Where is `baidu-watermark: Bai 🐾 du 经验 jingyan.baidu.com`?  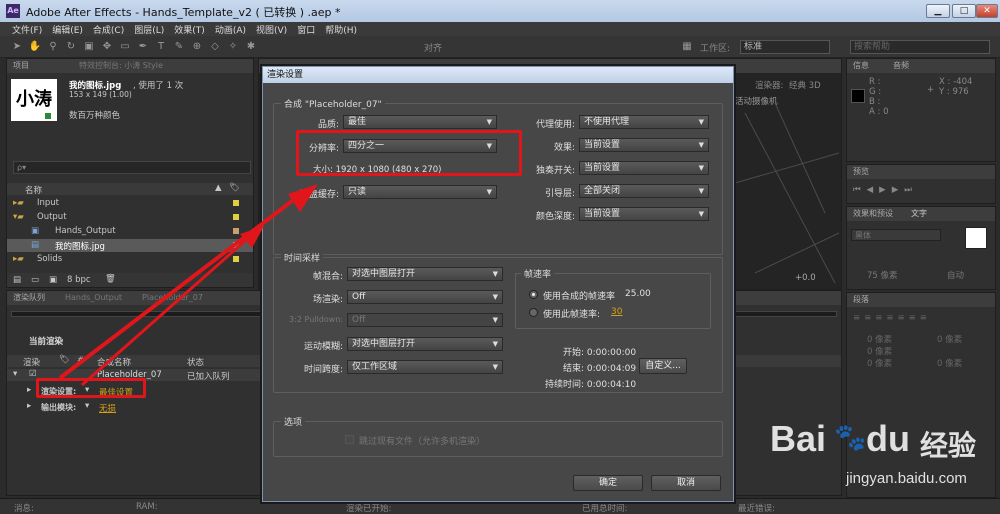 baidu-watermark: Bai 🐾 du 经验 jingyan.baidu.com is located at coordinates (883, 458).